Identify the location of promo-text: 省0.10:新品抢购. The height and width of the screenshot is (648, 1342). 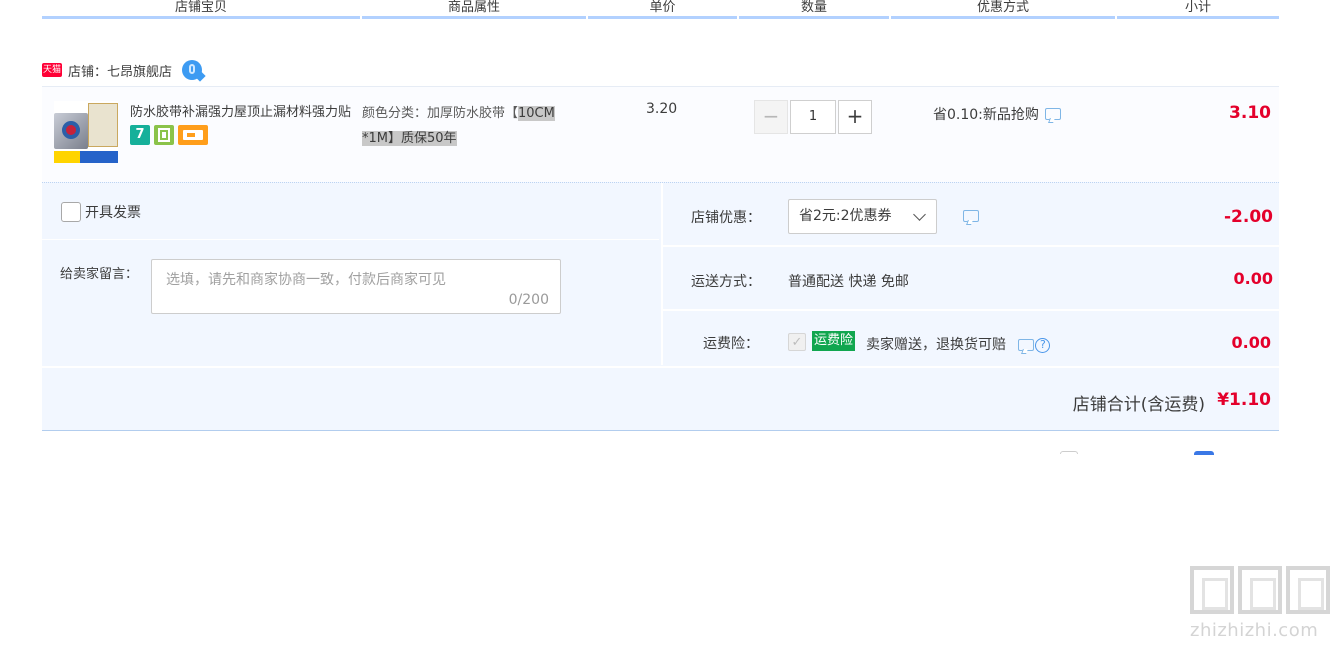
(986, 115).